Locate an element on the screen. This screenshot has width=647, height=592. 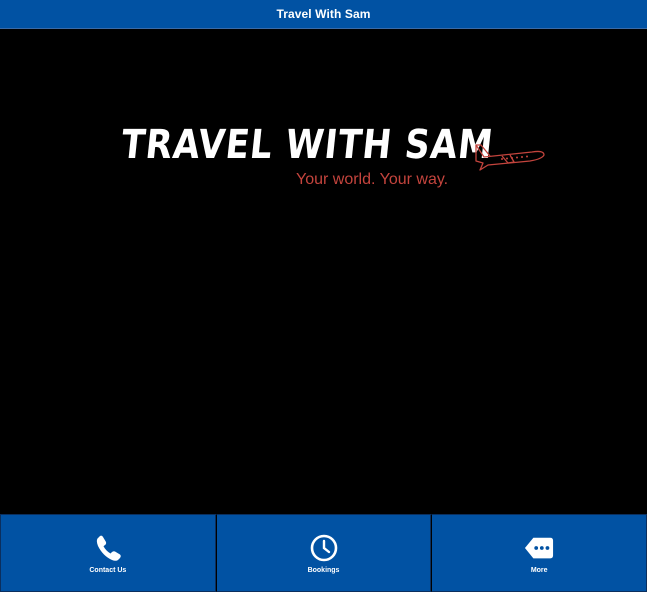
logo-tagline: Your world. Your way. is located at coordinates (372, 179).